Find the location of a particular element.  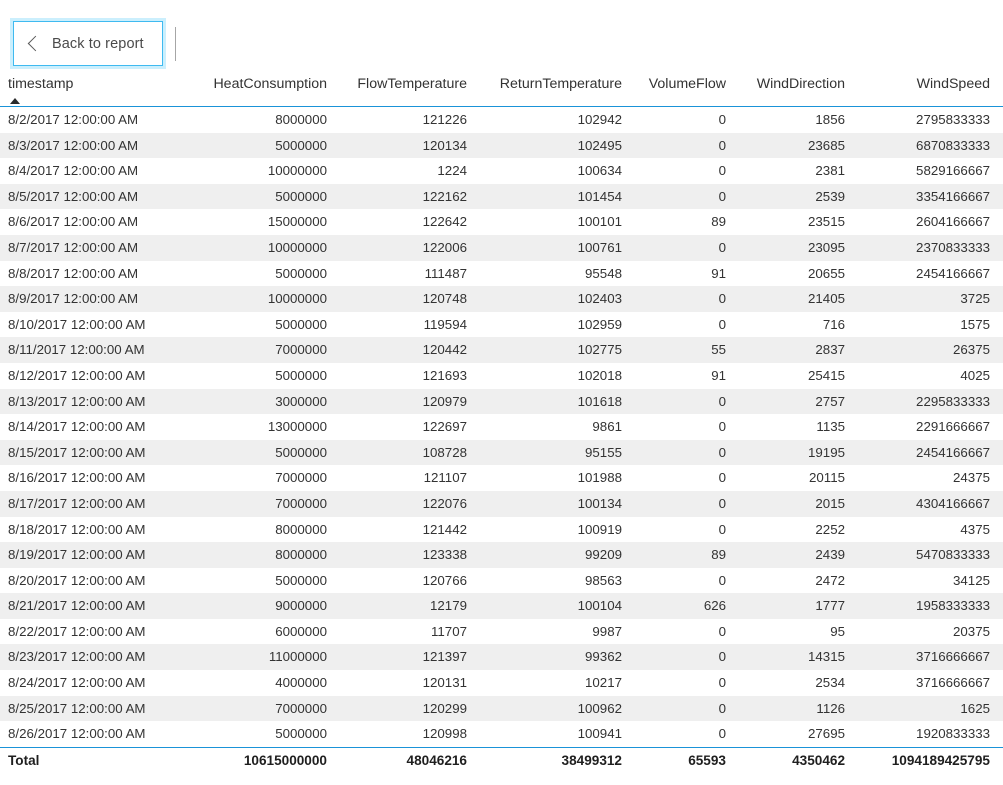

cell-timestamp: 8/25/2017 12:00:00 AM is located at coordinates (77, 708).